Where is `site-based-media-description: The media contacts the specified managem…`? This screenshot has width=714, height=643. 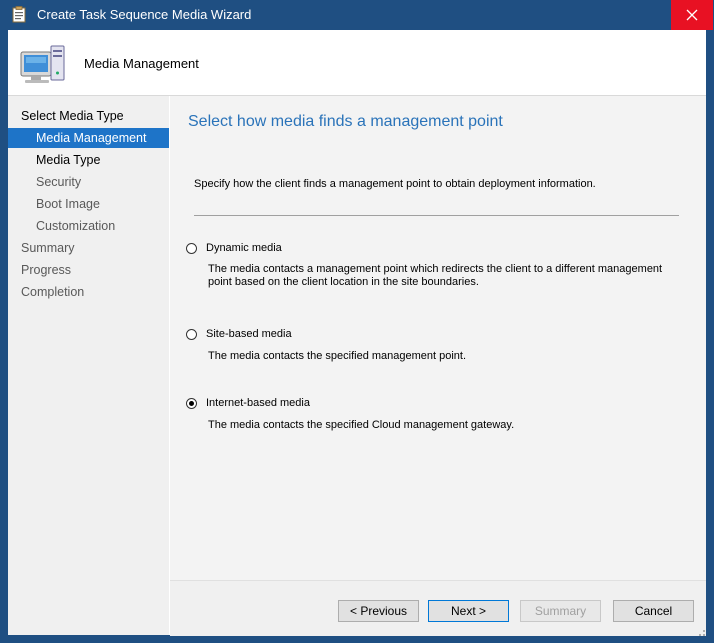
site-based-media-description: The media contacts the specified managem… is located at coordinates (337, 356).